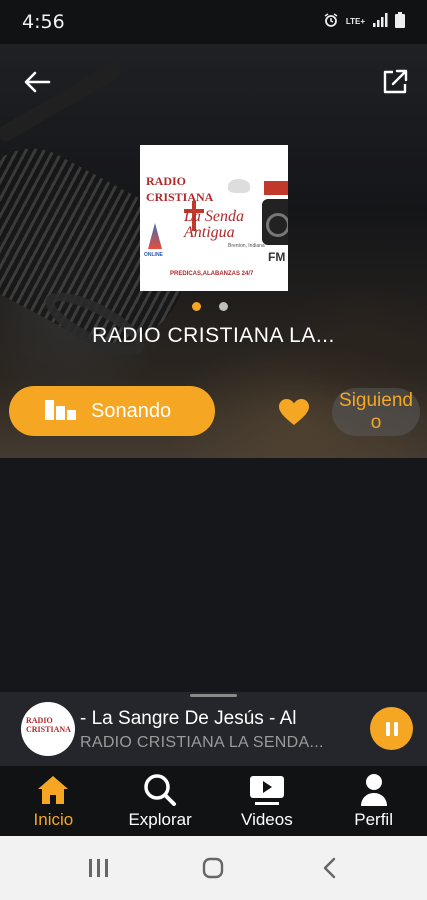 The image size is (427, 900). Describe the element at coordinates (277, 257) in the screenshot. I see `logo-fm-label: FM` at that location.